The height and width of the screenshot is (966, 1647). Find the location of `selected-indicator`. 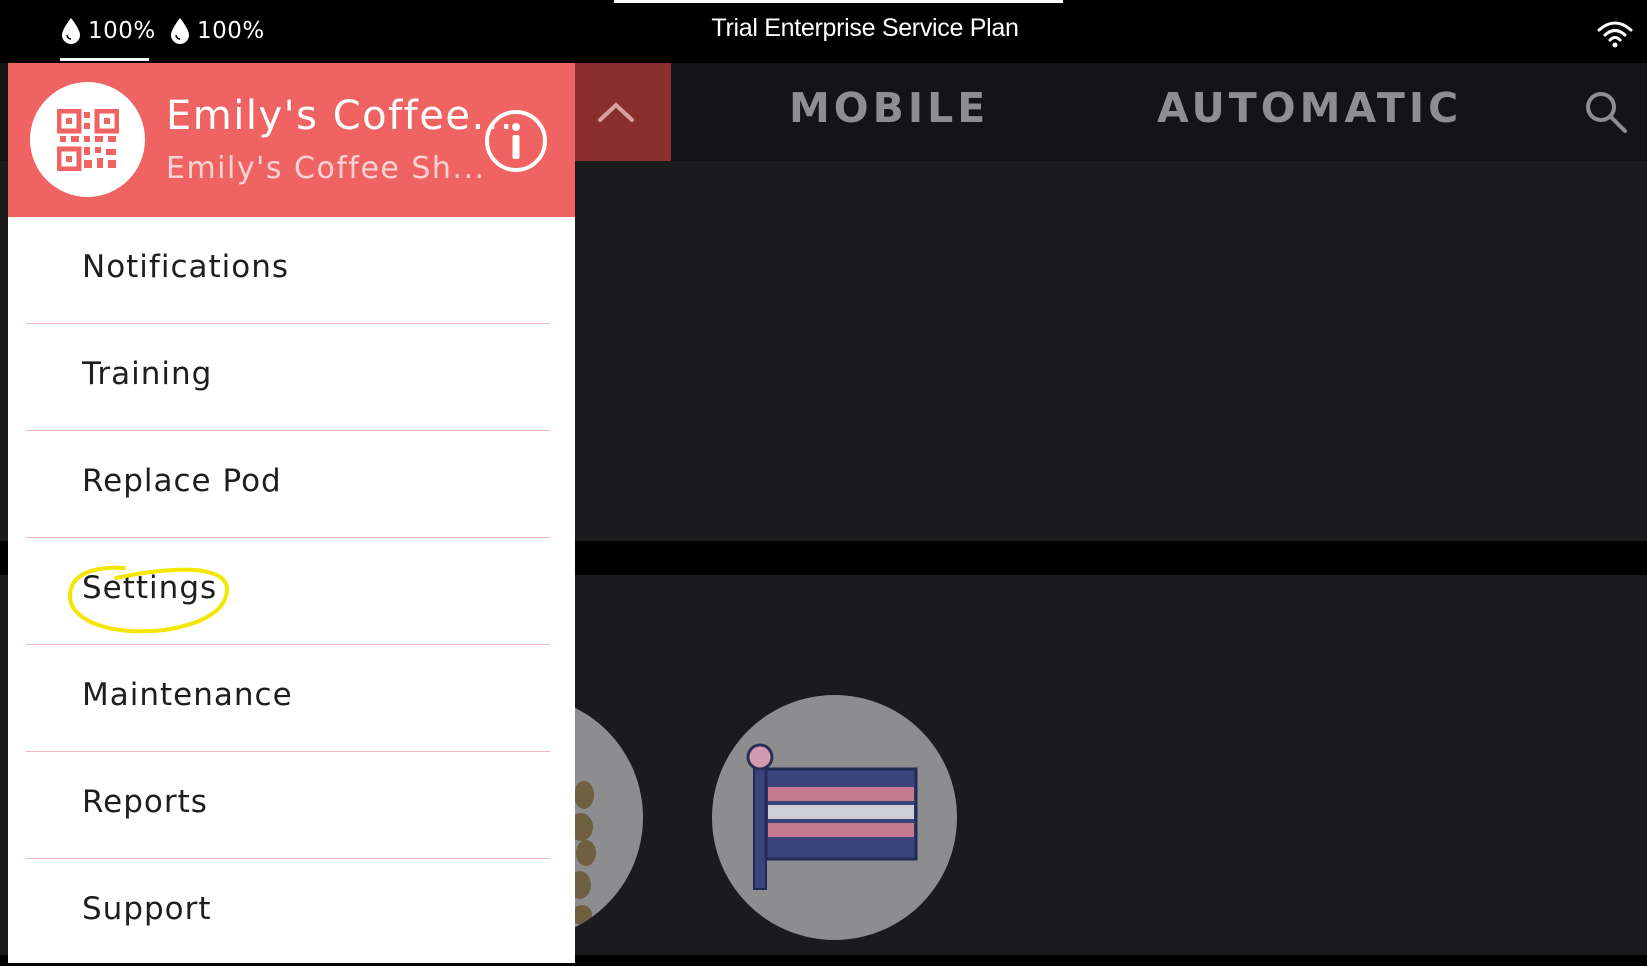

selected-indicator is located at coordinates (104, 59).